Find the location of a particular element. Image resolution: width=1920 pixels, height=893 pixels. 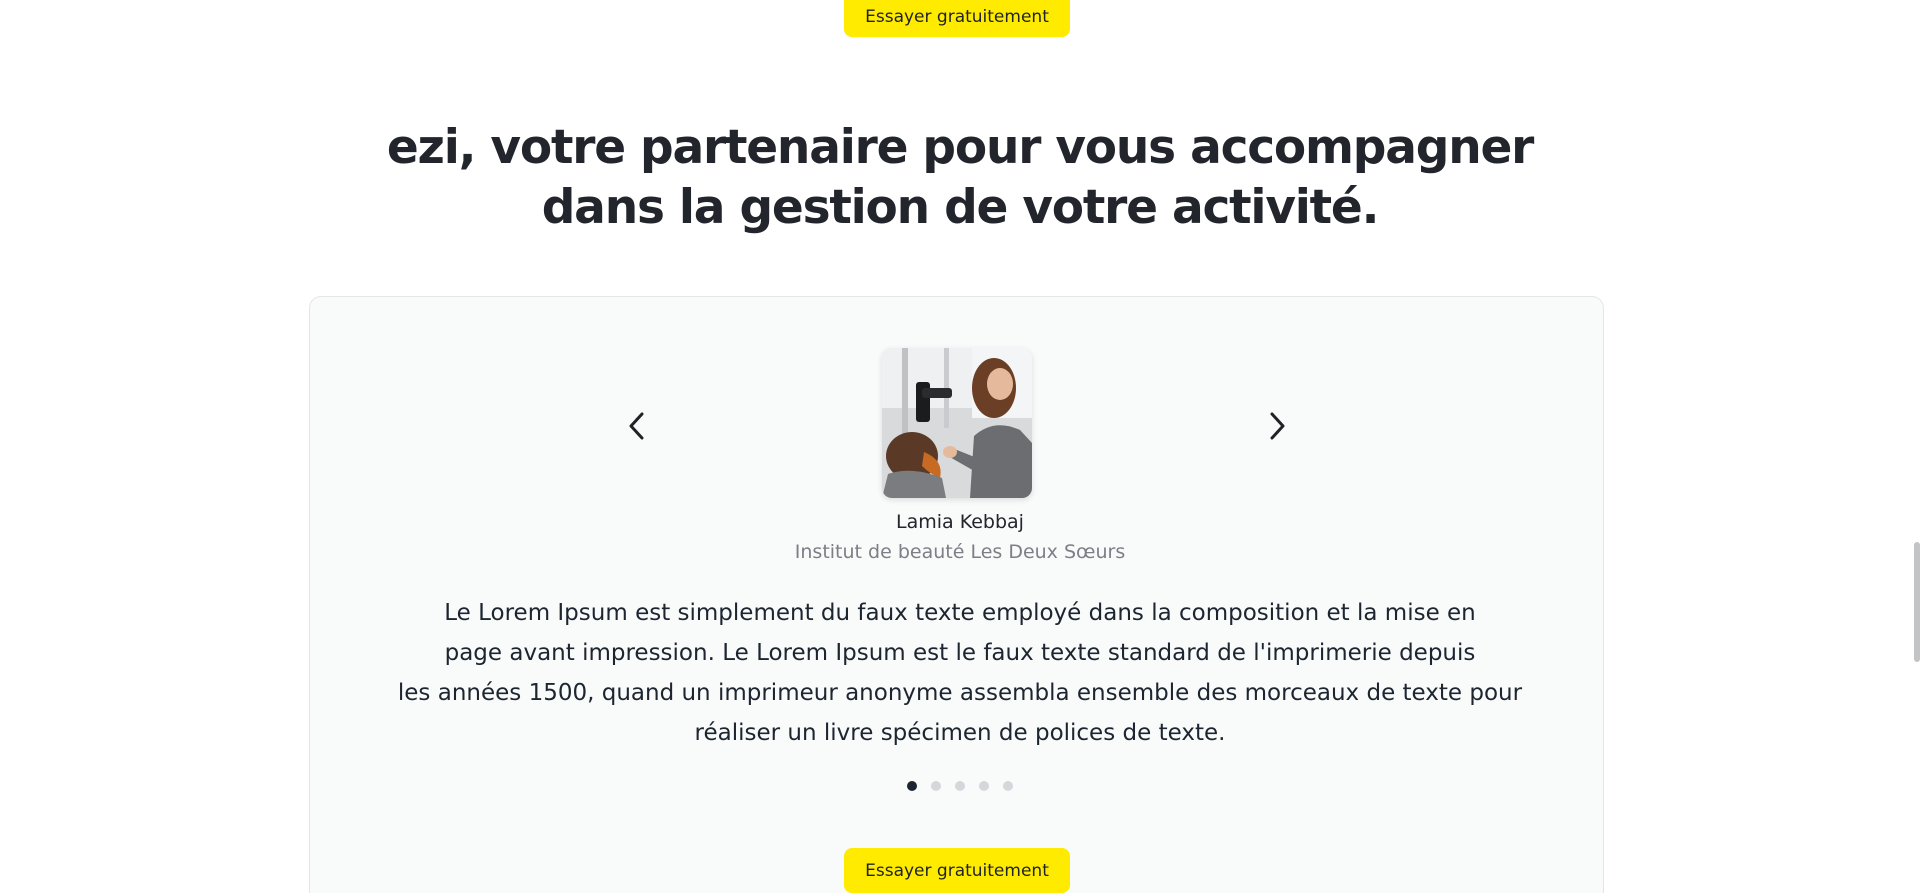

headline-line-2: dans la gestion de votre activité. is located at coordinates (960, 207).